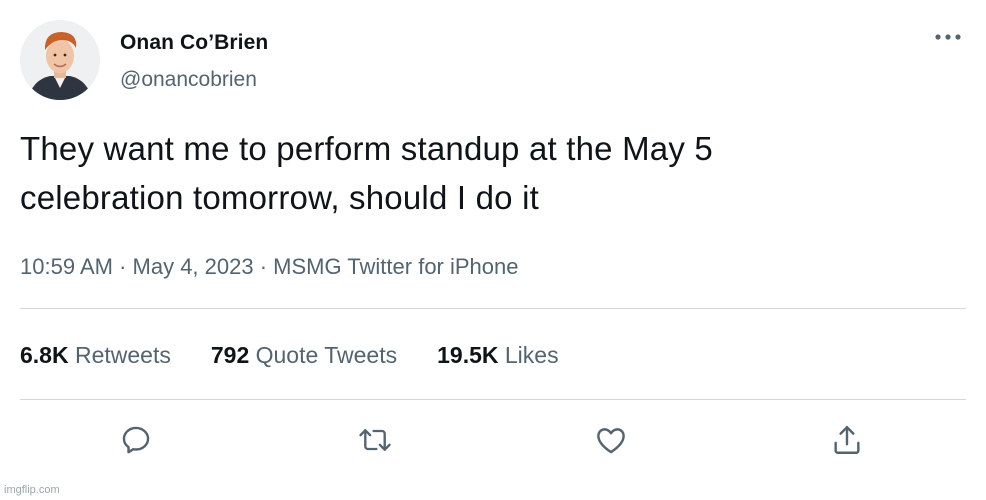  What do you see at coordinates (279, 197) in the screenshot?
I see `tweet-text-line: celebration tomorrow, should I do it` at bounding box center [279, 197].